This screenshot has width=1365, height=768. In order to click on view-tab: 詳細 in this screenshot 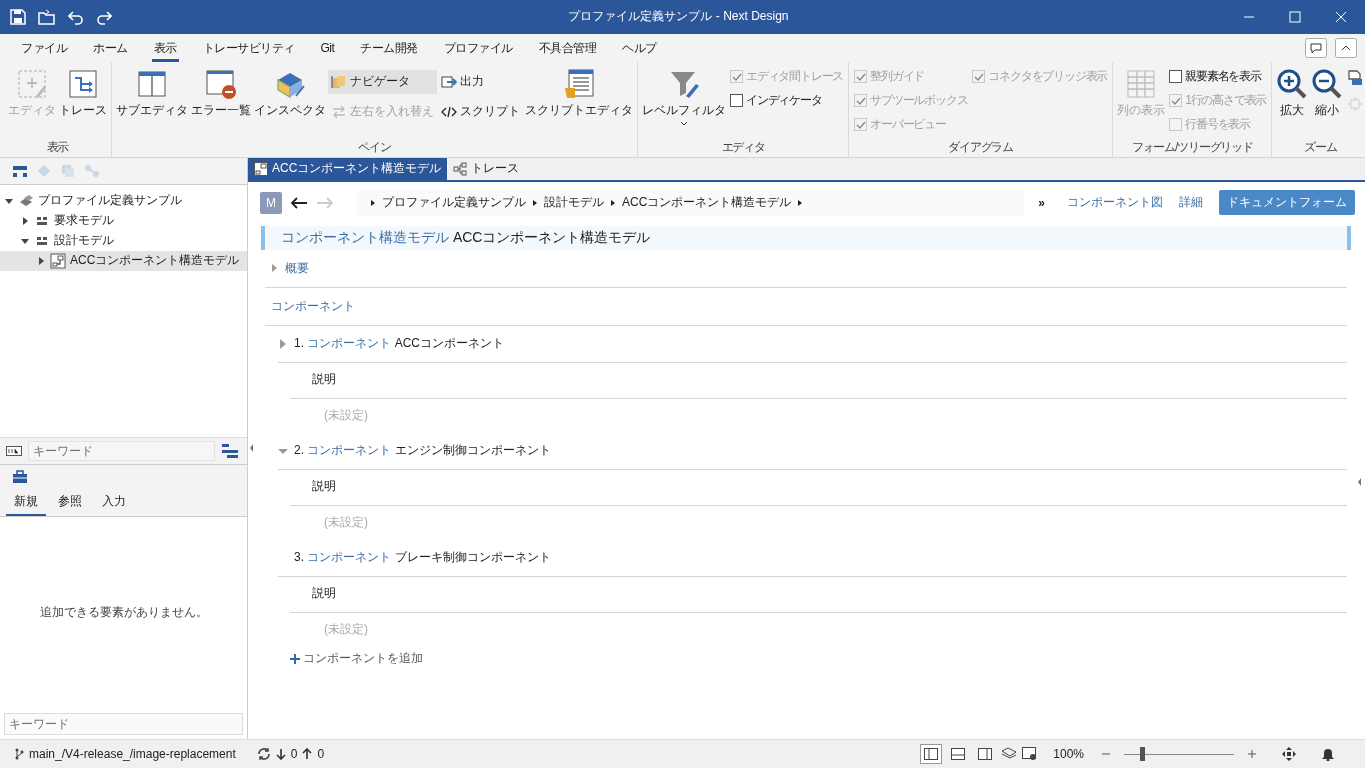, I will do `click(1191, 203)`.